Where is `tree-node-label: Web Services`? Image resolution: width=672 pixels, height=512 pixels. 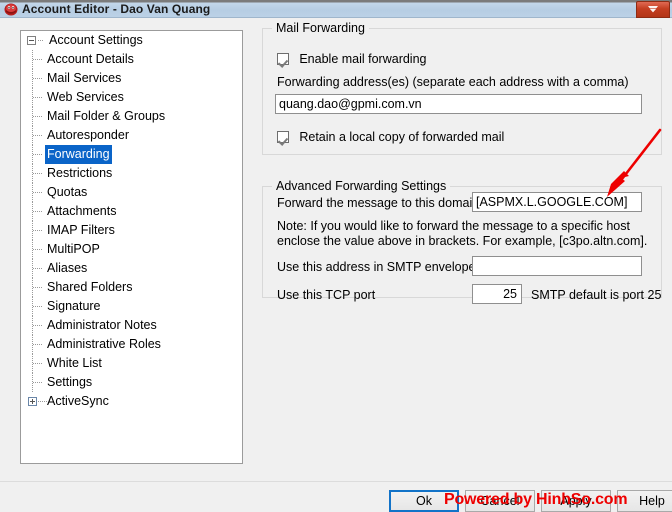
tree-node-label: Web Services is located at coordinates (85, 97).